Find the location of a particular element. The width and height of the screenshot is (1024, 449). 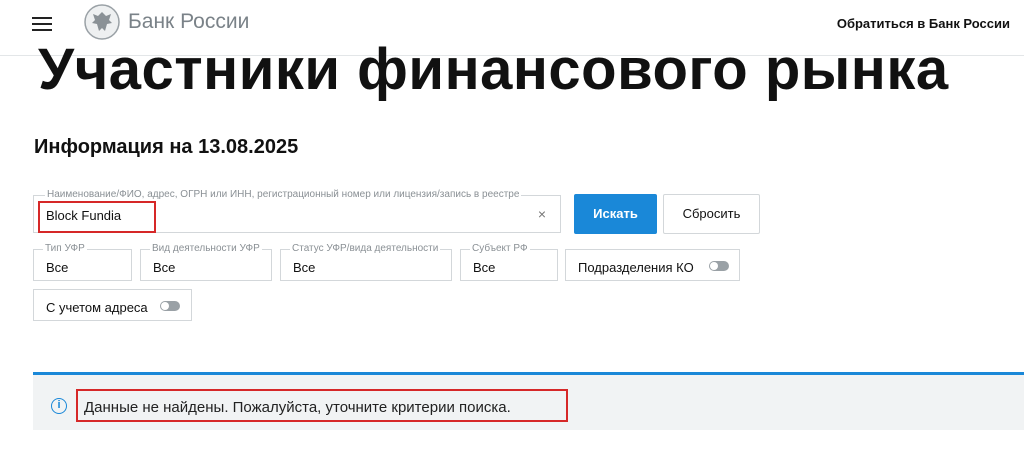

with-address-toggle is located at coordinates (170, 306).